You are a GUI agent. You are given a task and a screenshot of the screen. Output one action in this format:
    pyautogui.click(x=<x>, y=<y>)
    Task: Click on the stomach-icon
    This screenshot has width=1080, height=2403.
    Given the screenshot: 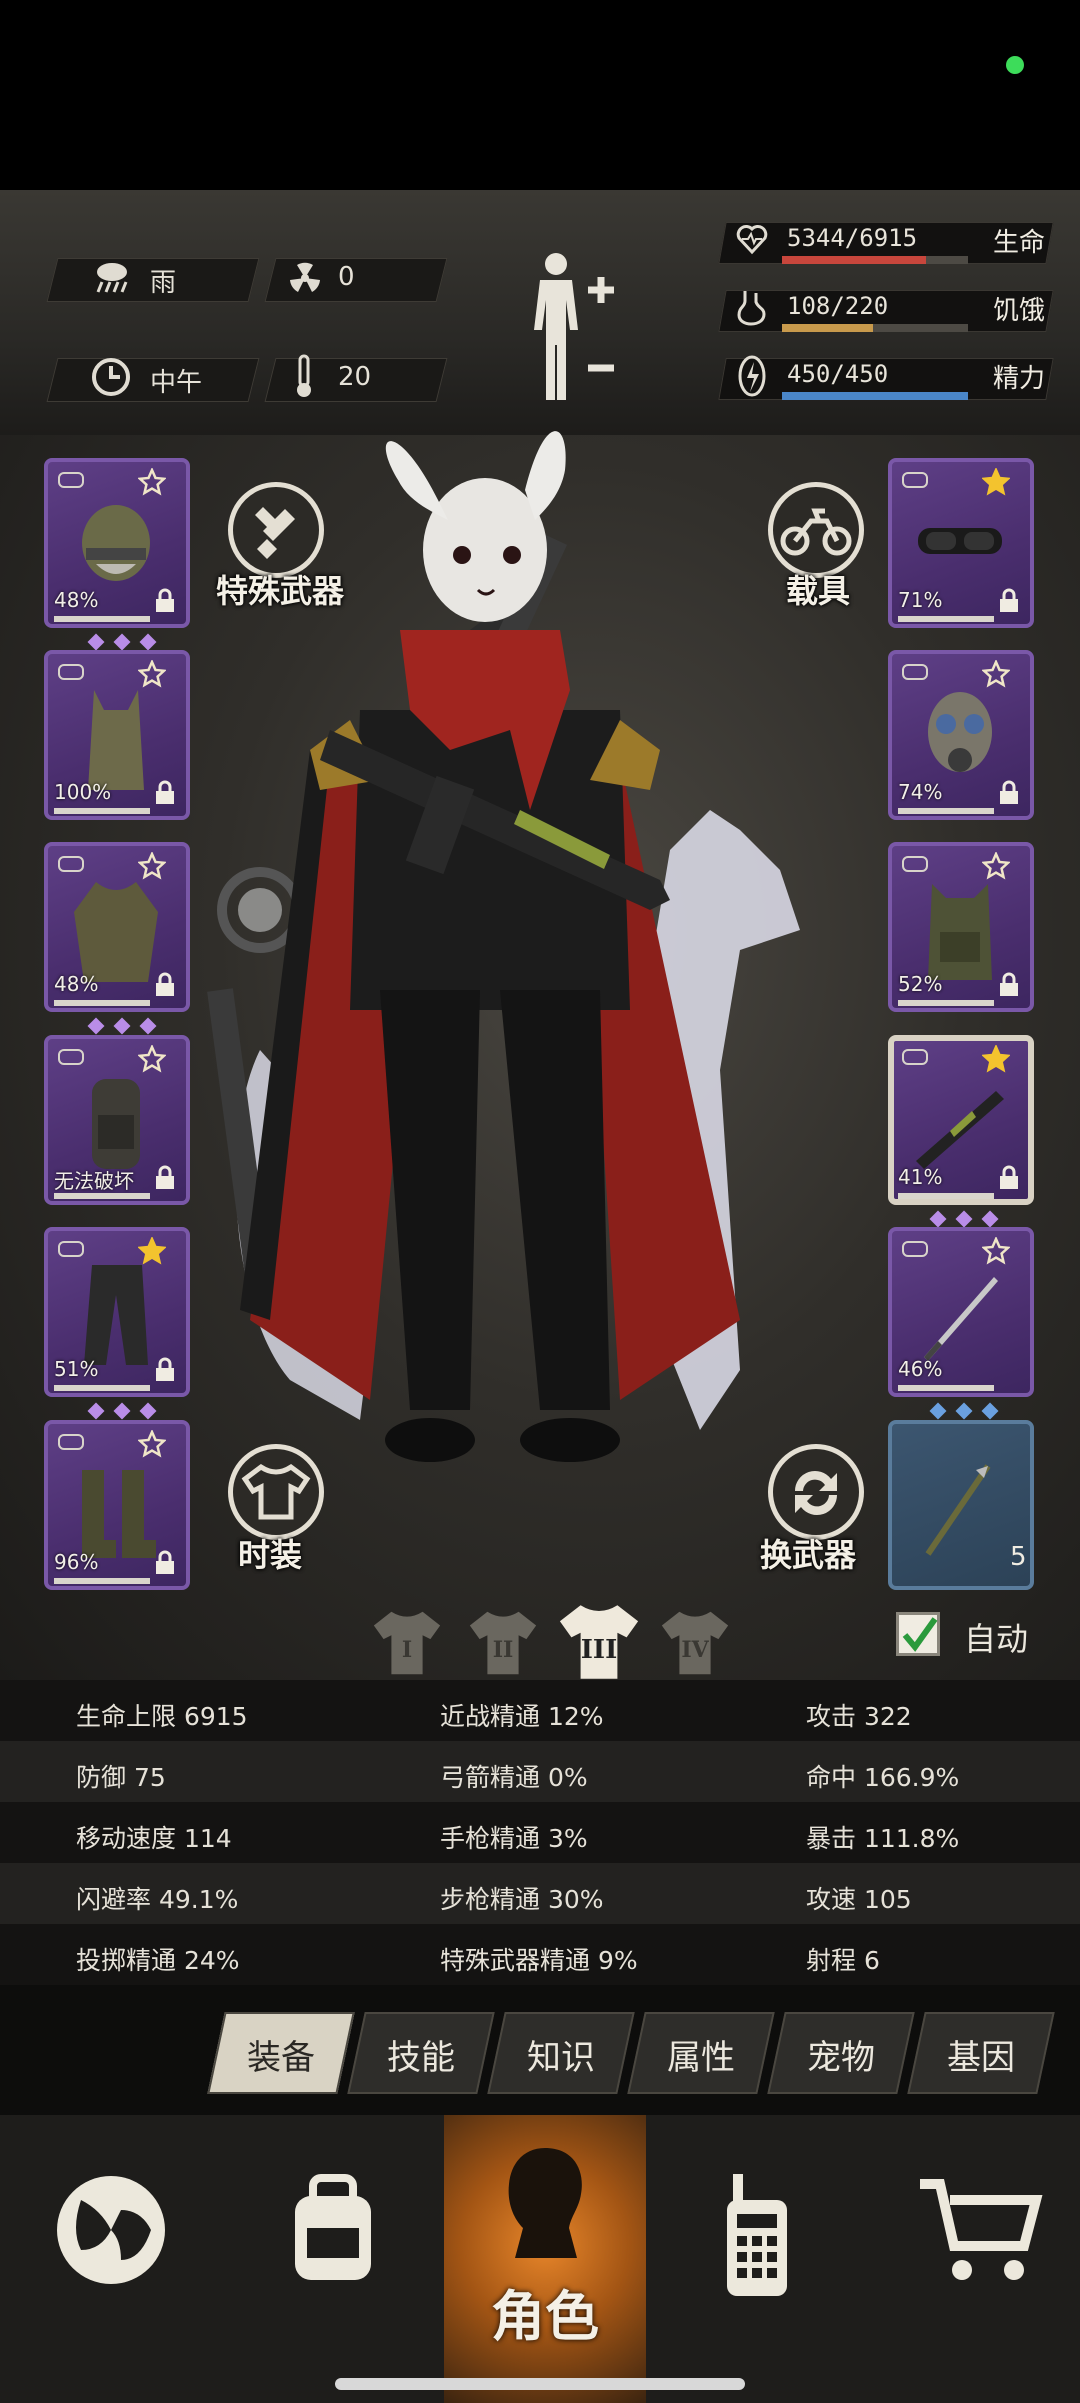 What is the action you would take?
    pyautogui.click(x=752, y=307)
    